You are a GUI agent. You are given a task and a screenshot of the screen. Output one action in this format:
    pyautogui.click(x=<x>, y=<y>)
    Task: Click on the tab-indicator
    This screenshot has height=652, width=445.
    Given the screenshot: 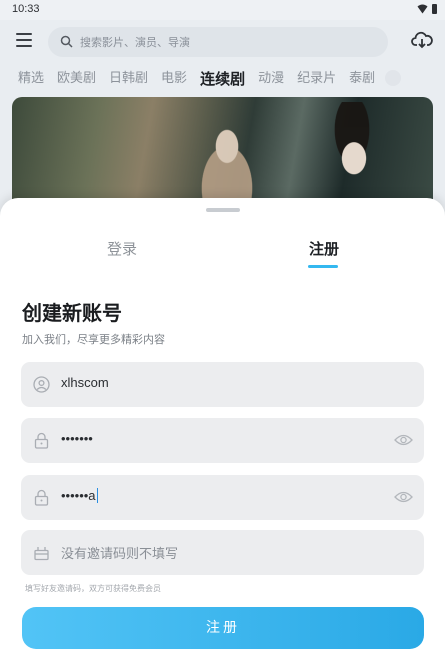 What is the action you would take?
    pyautogui.click(x=323, y=266)
    